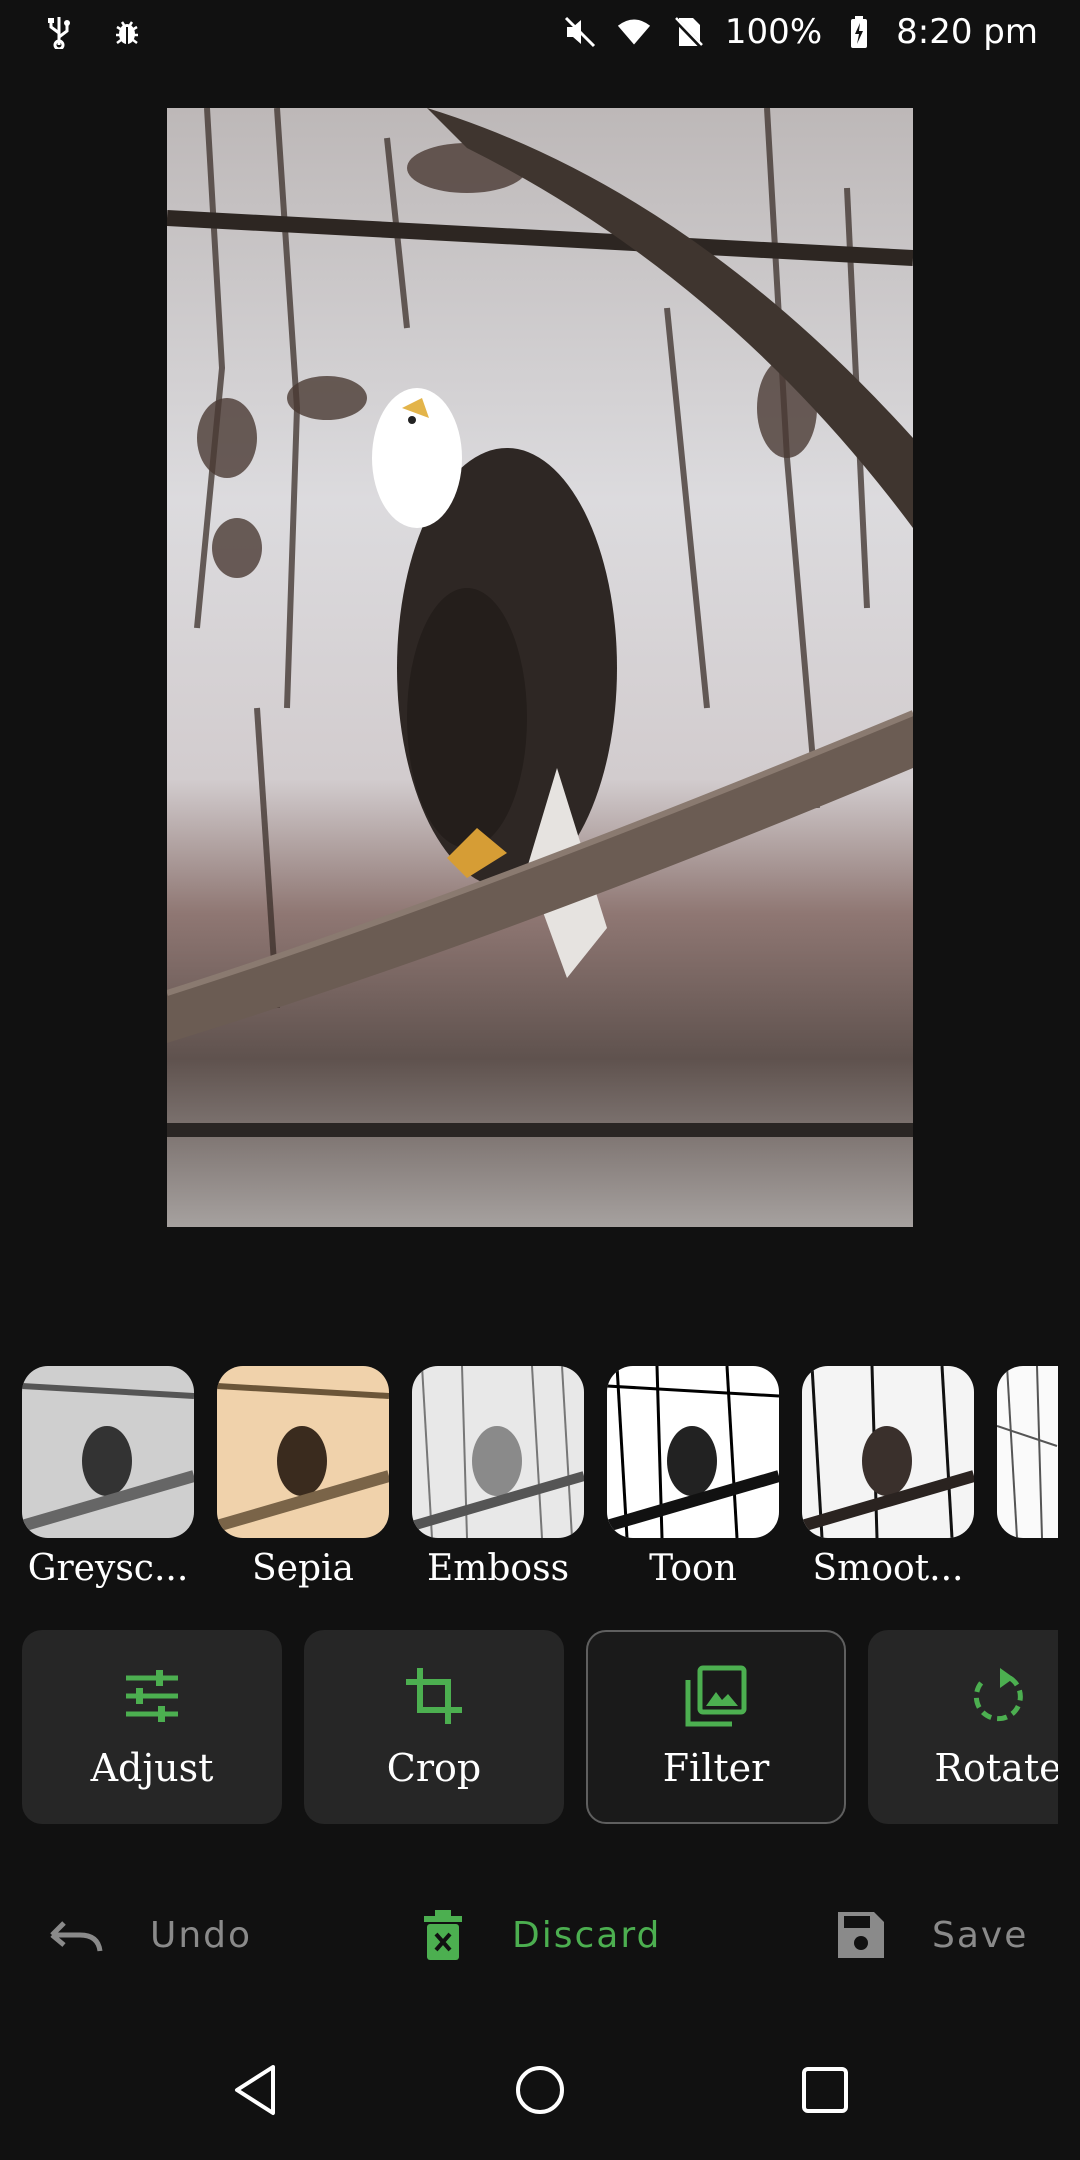 Image resolution: width=1080 pixels, height=2160 pixels. I want to click on bug-icon, so click(127, 32).